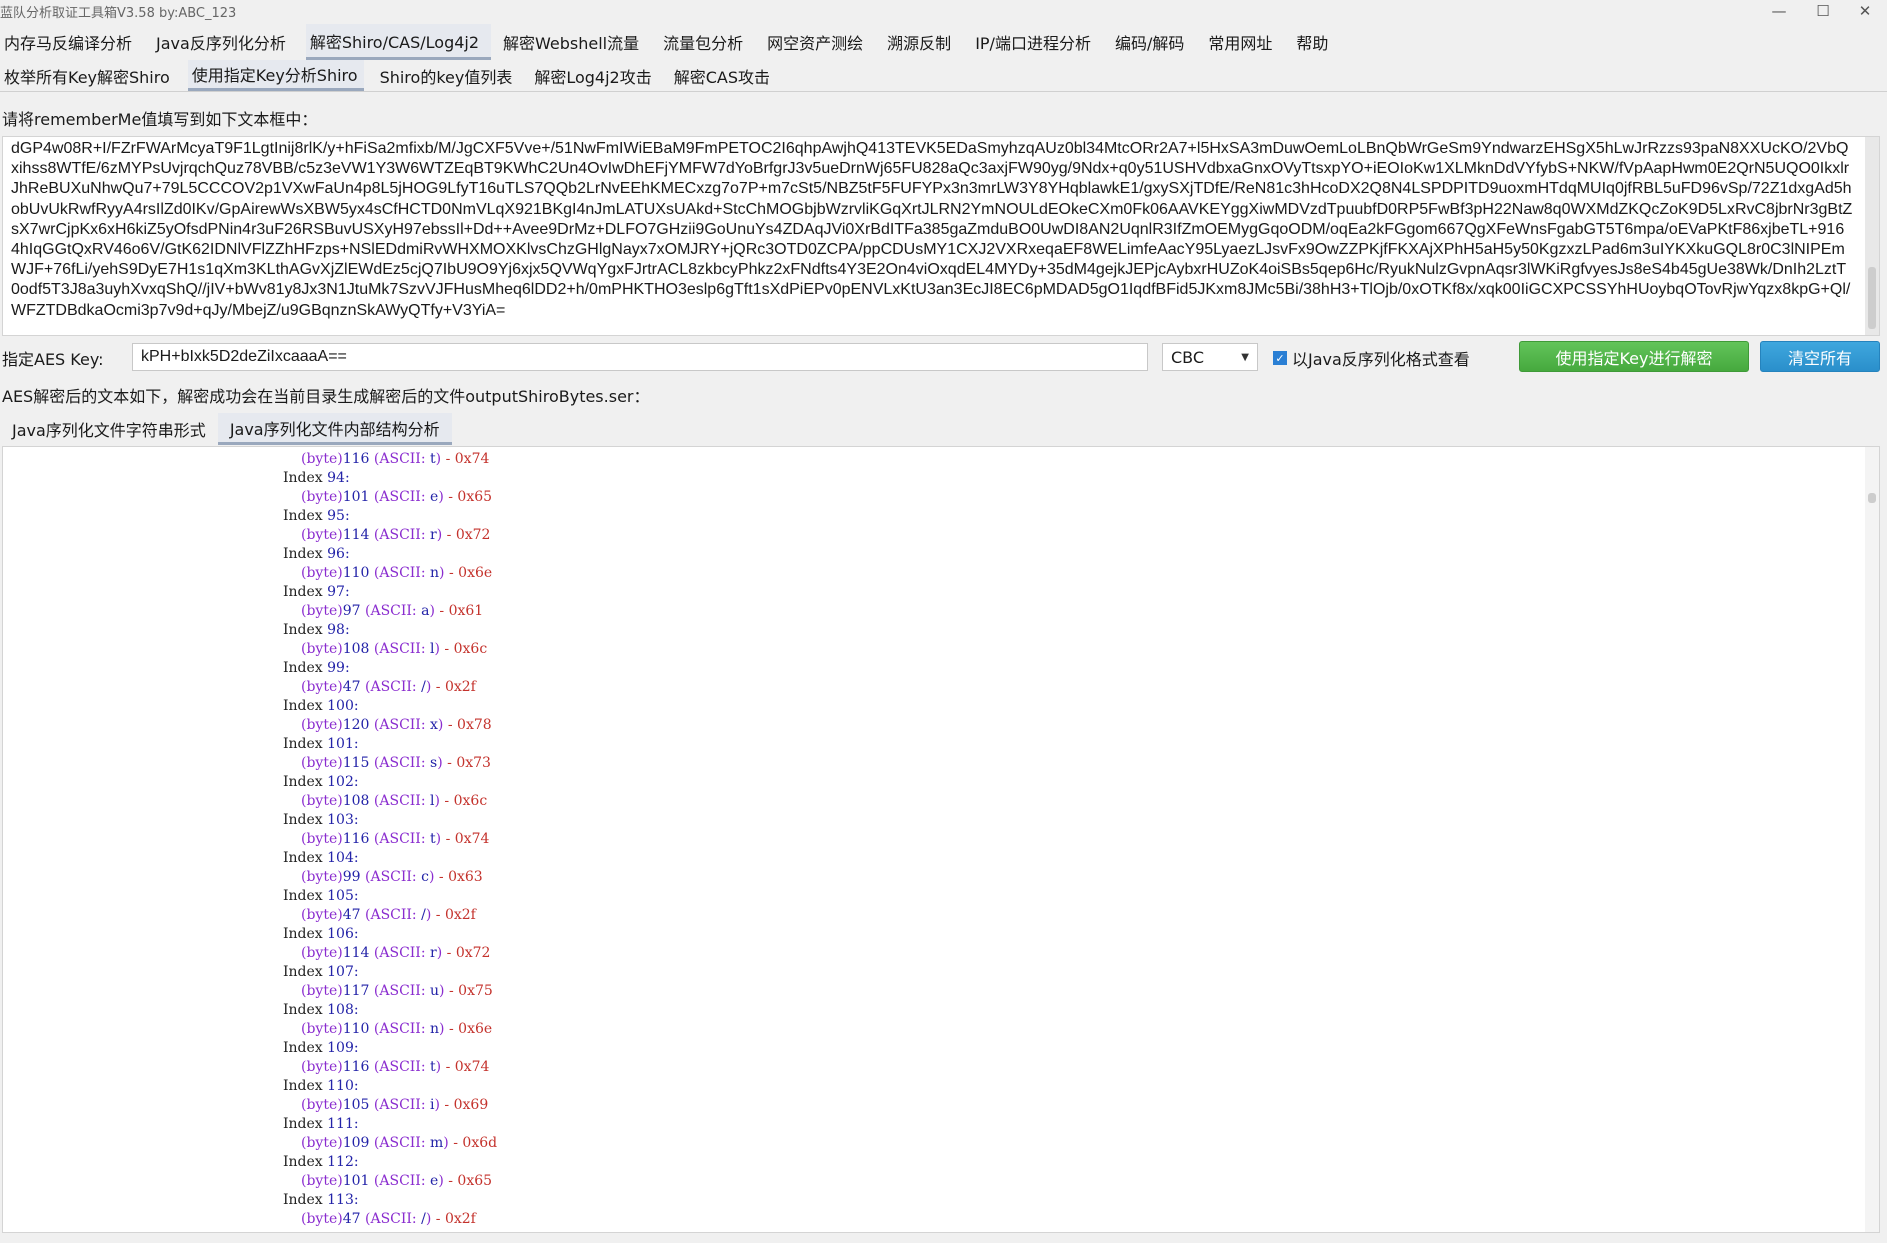  What do you see at coordinates (1872, 298) in the screenshot?
I see `textarea-scrollbar-thumb` at bounding box center [1872, 298].